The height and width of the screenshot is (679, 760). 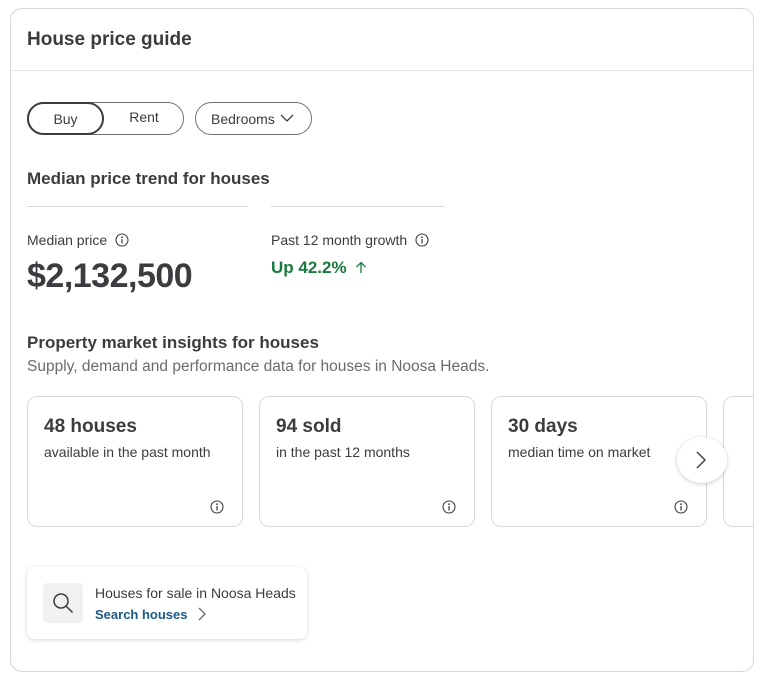 I want to click on tile-description: median time on market, so click(x=579, y=452).